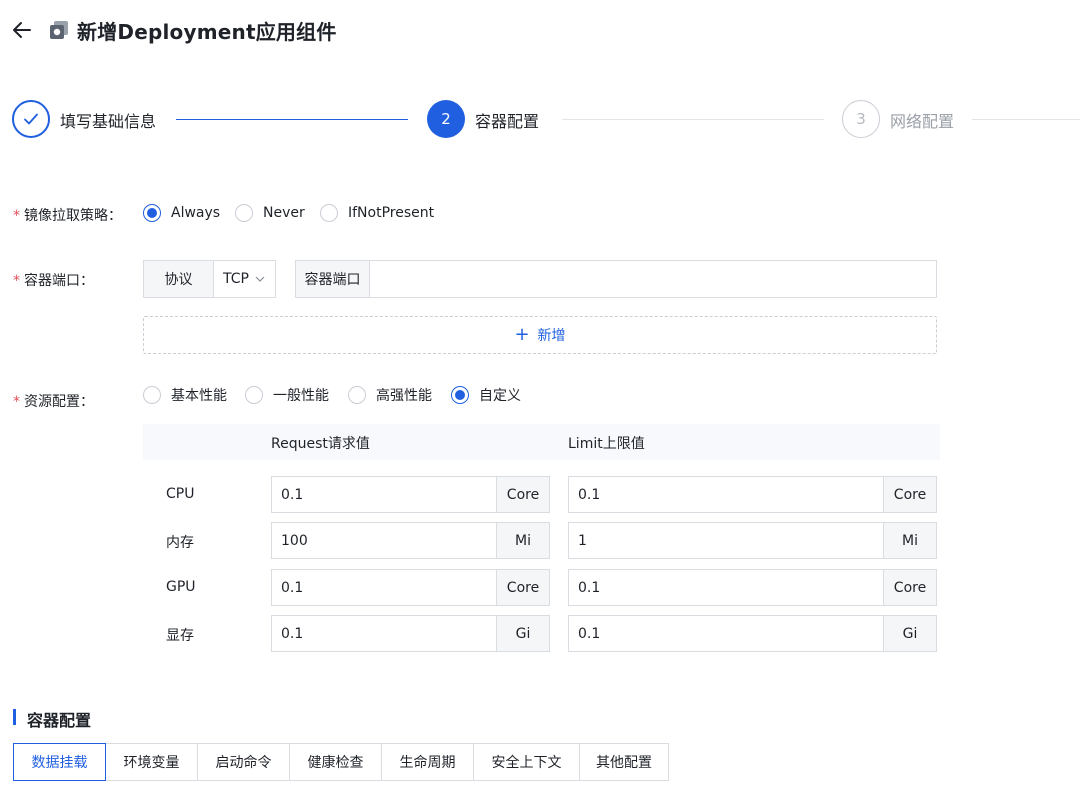 This screenshot has height=787, width=1080. What do you see at coordinates (541, 442) in the screenshot?
I see `resources-table-header: Request请求值 Limit上限值` at bounding box center [541, 442].